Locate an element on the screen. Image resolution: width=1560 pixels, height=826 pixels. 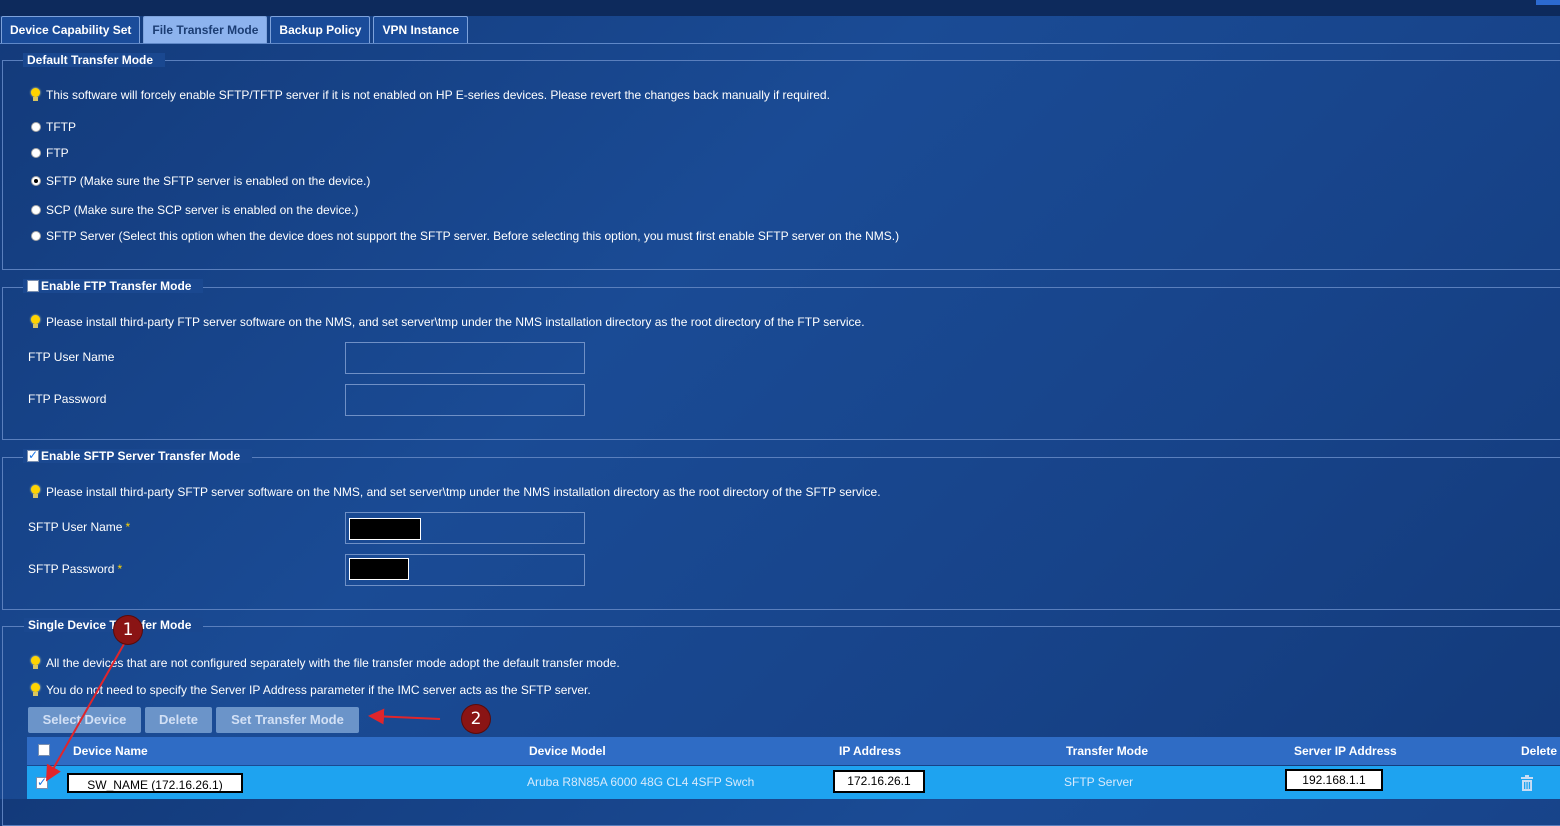
tab-device-capability-set: Device Capability Set is located at coordinates (71, 30).